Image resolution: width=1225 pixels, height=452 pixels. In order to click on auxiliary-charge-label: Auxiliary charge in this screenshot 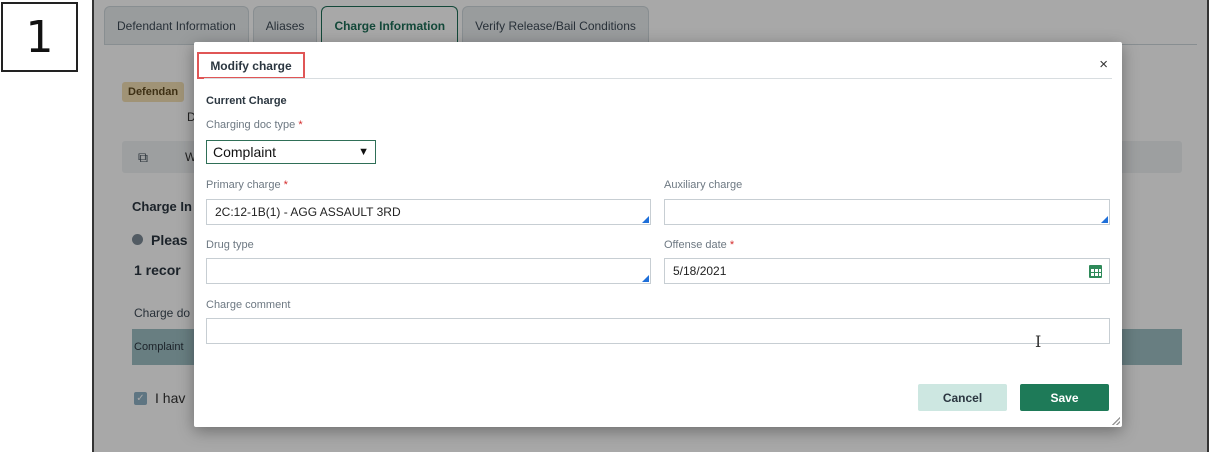, I will do `click(703, 185)`.